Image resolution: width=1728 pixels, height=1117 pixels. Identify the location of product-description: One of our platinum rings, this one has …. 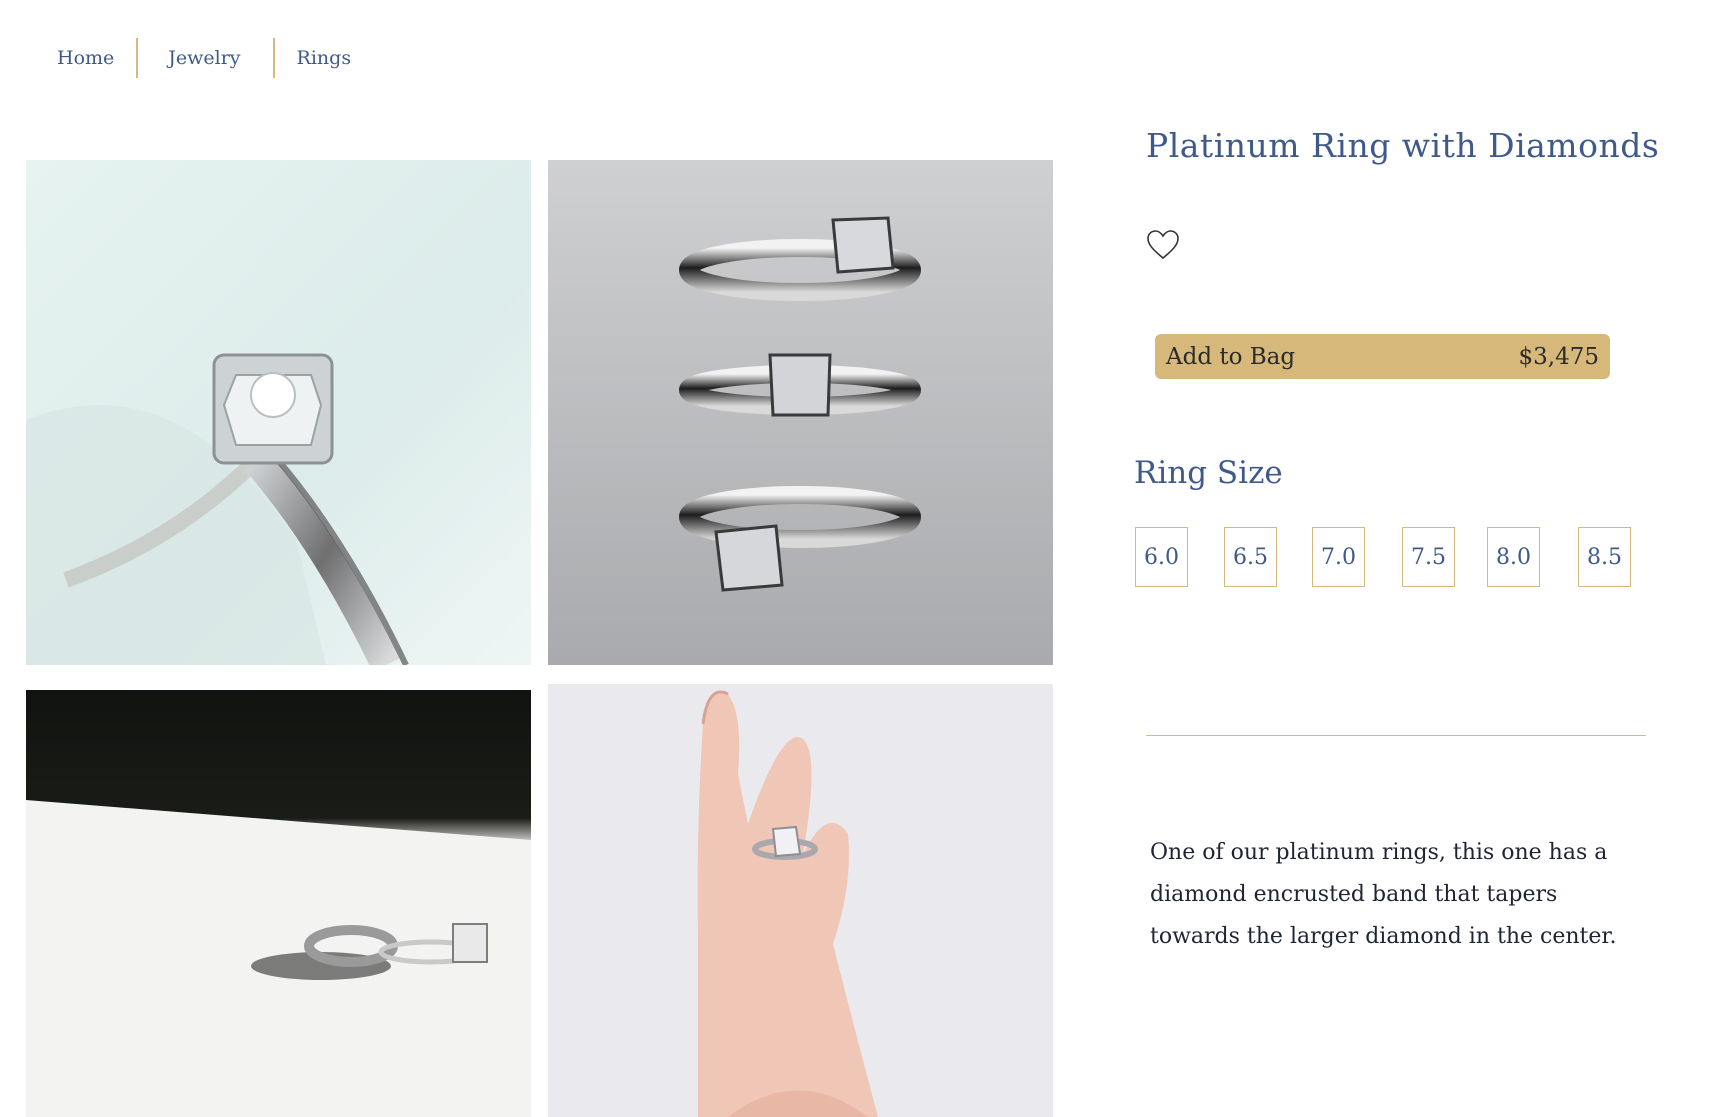
(1383, 894).